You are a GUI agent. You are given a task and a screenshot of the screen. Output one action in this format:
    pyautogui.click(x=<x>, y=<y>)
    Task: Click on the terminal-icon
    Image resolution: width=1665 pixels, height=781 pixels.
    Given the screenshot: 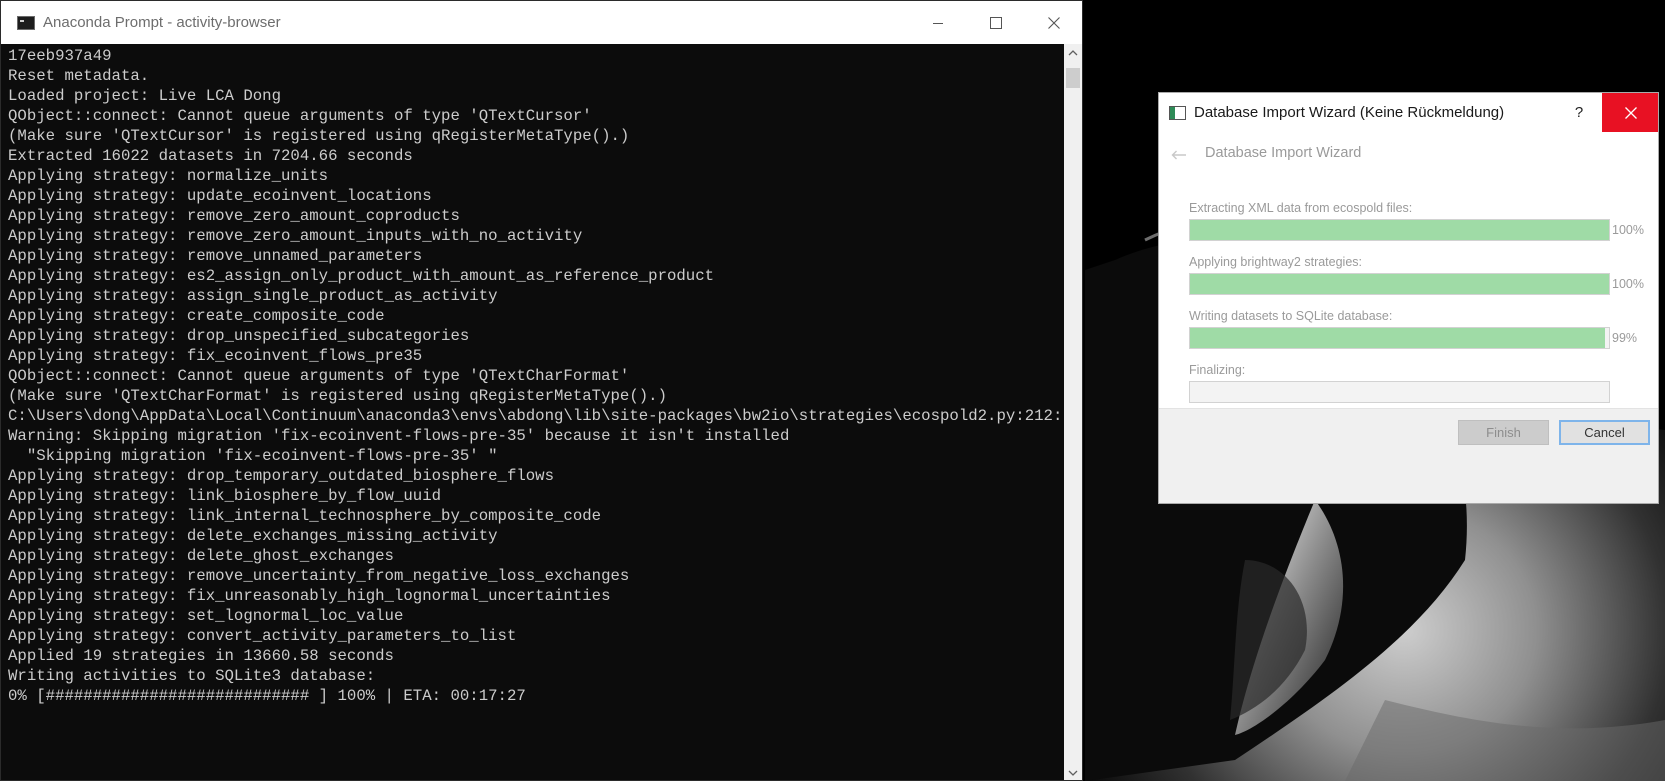 What is the action you would take?
    pyautogui.click(x=26, y=22)
    